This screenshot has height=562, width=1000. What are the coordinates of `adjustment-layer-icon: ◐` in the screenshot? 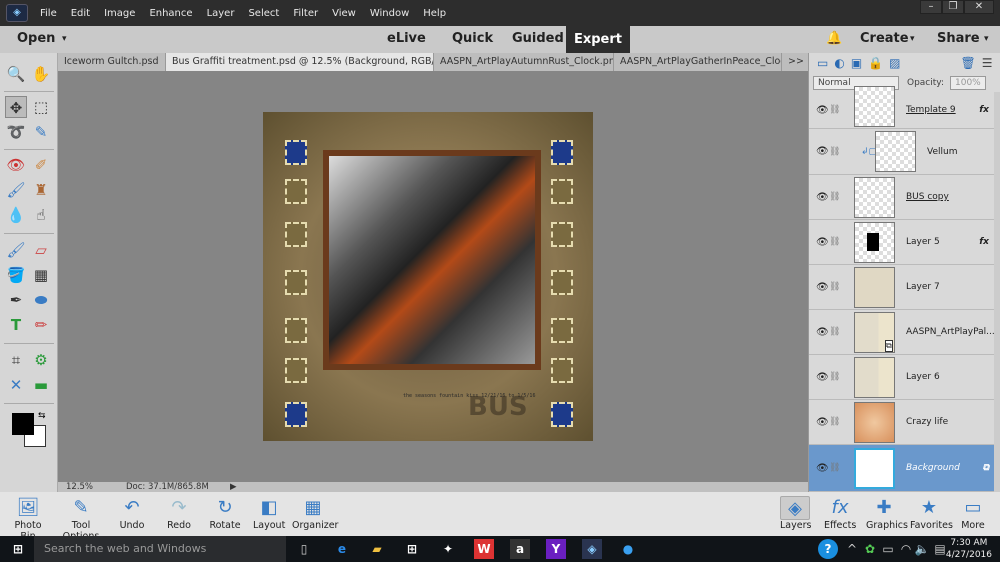 It's located at (839, 63).